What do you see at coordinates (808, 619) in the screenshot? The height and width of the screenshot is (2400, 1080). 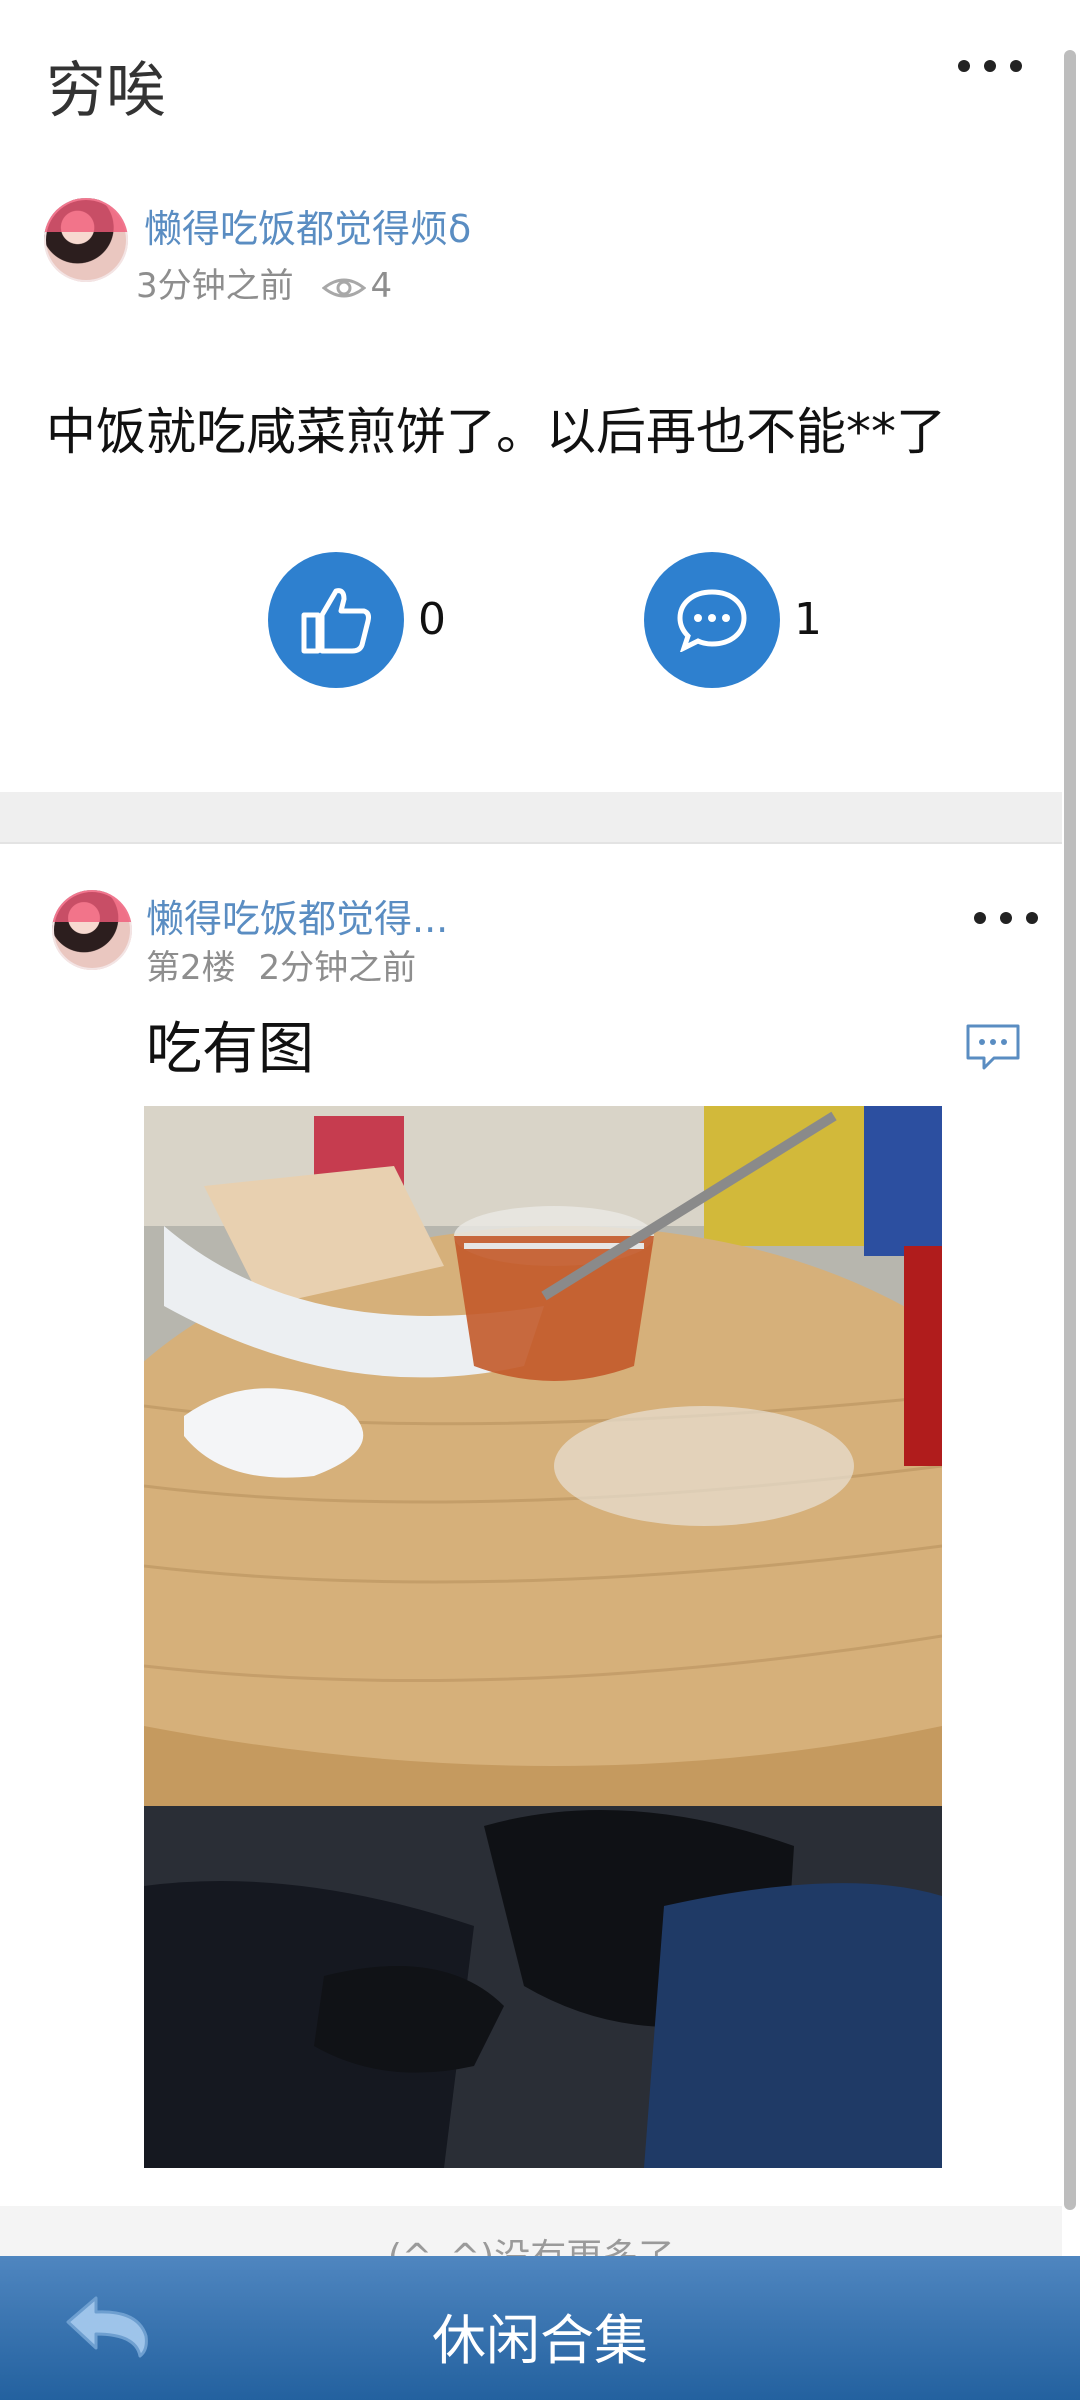 I see `comment-count: 1` at bounding box center [808, 619].